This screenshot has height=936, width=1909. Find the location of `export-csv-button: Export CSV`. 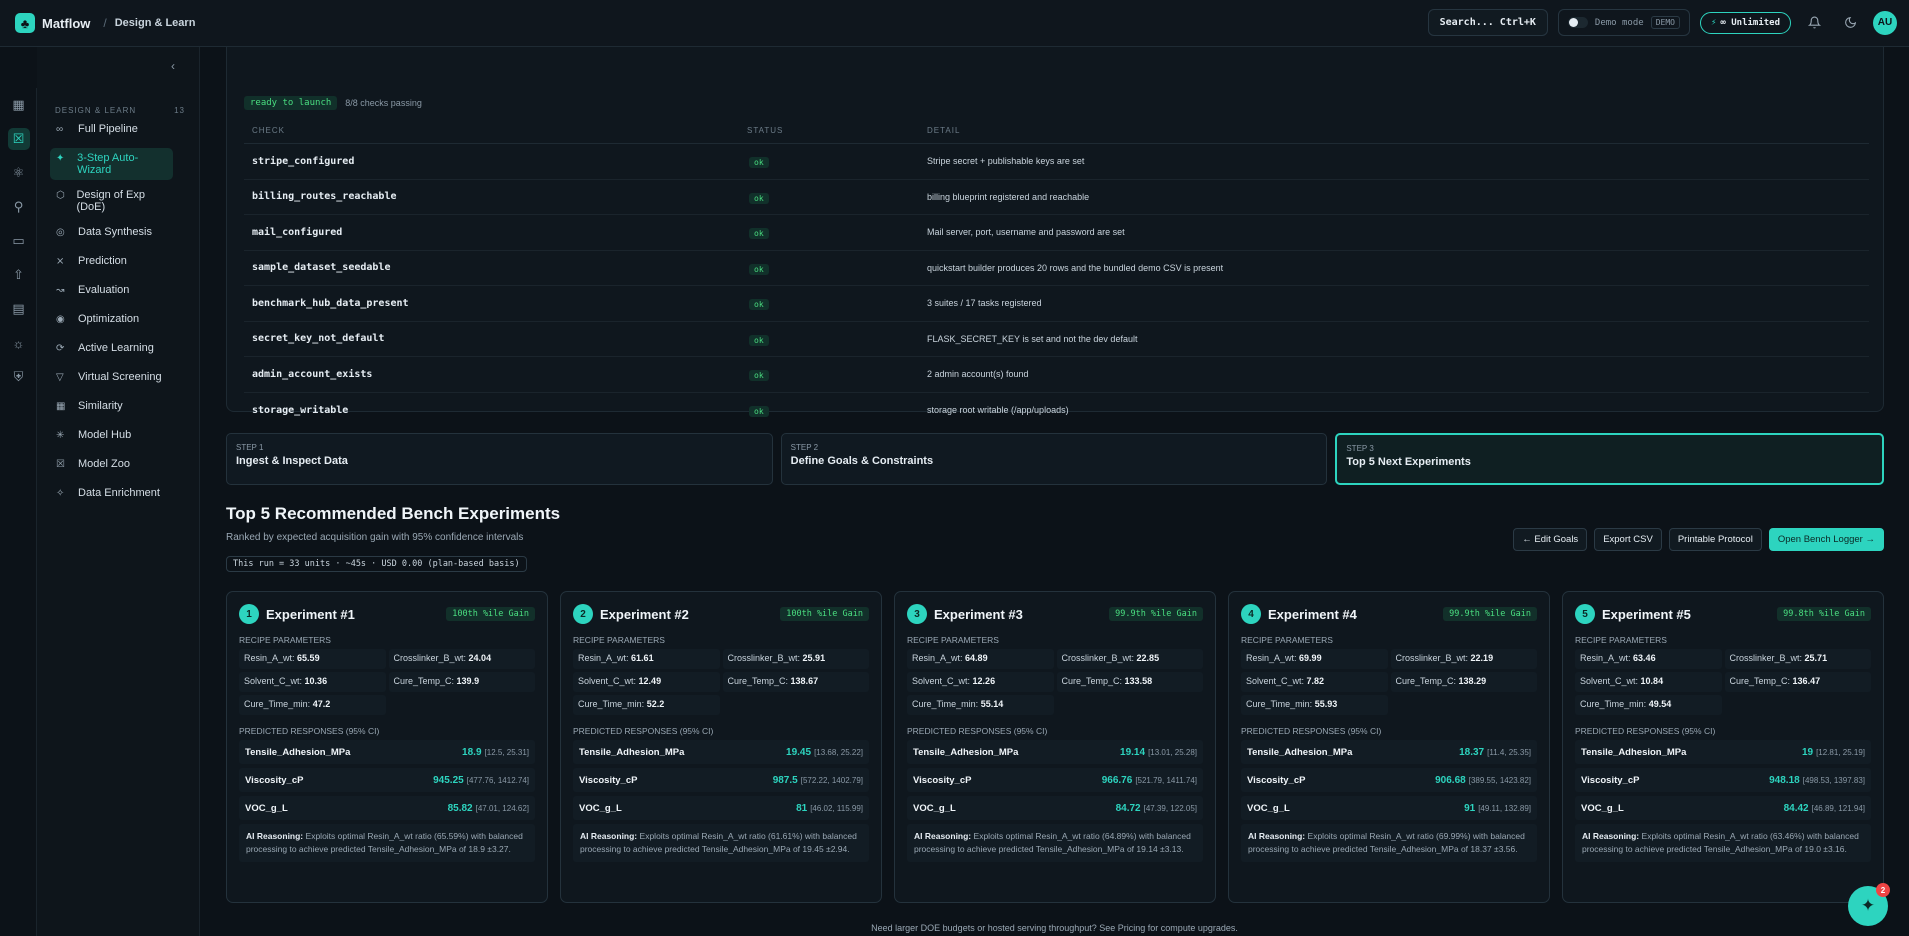

export-csv-button: Export CSV is located at coordinates (1628, 539).